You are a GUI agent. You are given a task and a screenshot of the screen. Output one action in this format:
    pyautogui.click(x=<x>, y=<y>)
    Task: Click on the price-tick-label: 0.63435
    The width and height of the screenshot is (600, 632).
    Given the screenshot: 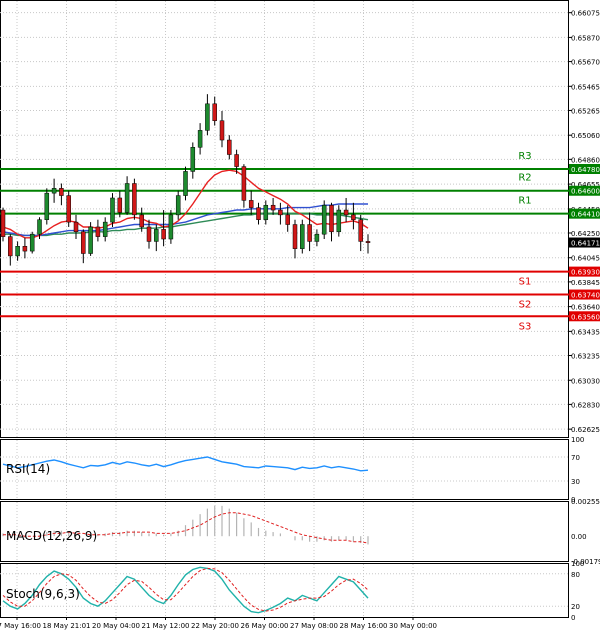 What is the action you would take?
    pyautogui.click(x=585, y=332)
    